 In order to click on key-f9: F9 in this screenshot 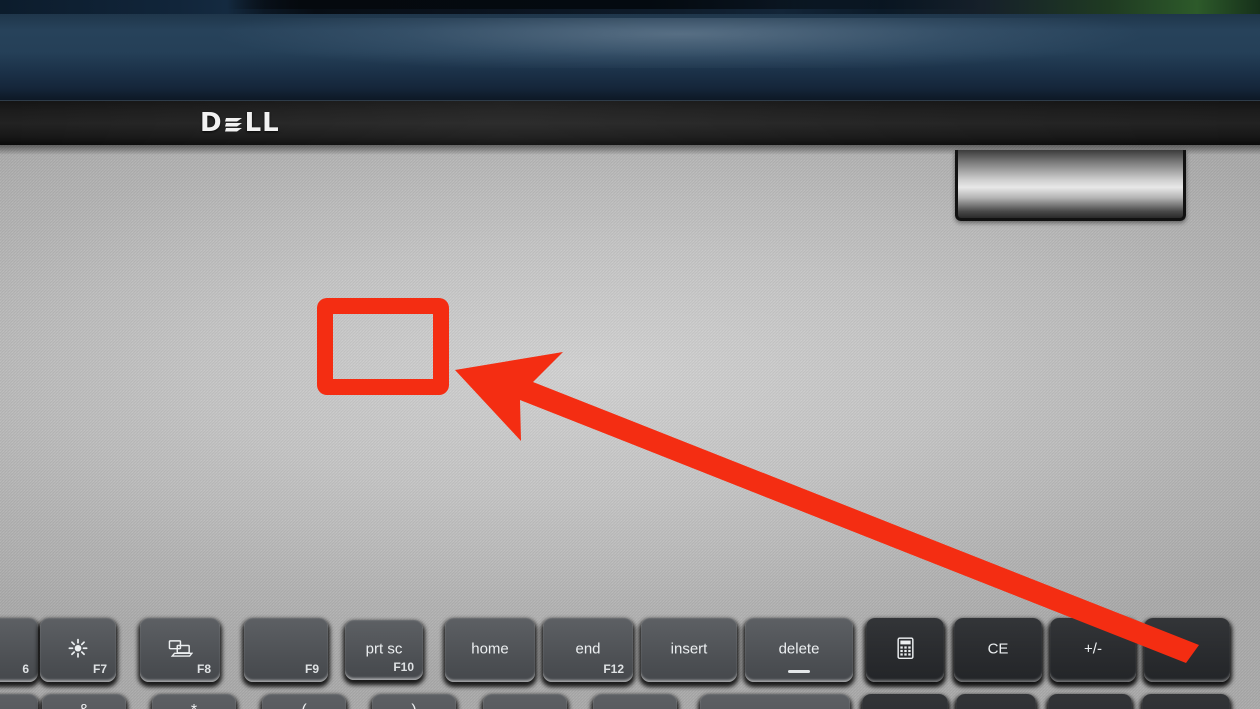, I will do `click(286, 650)`.